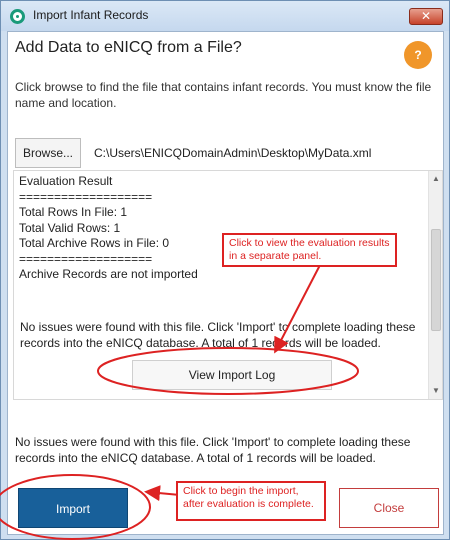 The height and width of the screenshot is (540, 450). Describe the element at coordinates (66, 181) in the screenshot. I see `eval-line: Evaluation Result` at that location.